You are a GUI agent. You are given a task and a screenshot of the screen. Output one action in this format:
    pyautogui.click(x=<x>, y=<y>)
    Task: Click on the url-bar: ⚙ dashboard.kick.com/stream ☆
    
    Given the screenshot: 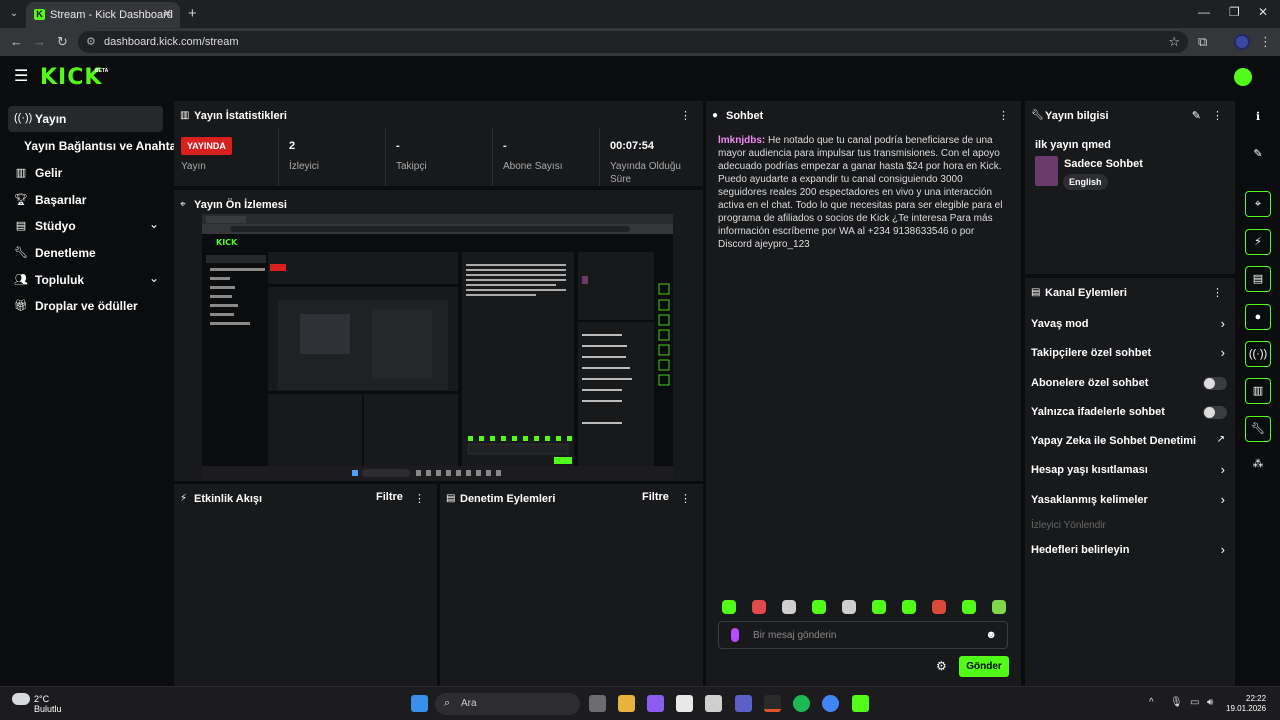 What is the action you would take?
    pyautogui.click(x=633, y=42)
    